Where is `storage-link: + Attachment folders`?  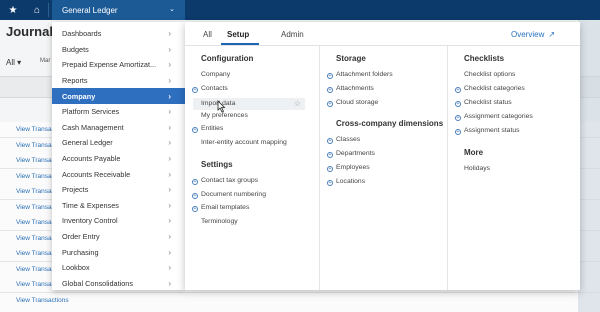 storage-link: + Attachment folders is located at coordinates (360, 75).